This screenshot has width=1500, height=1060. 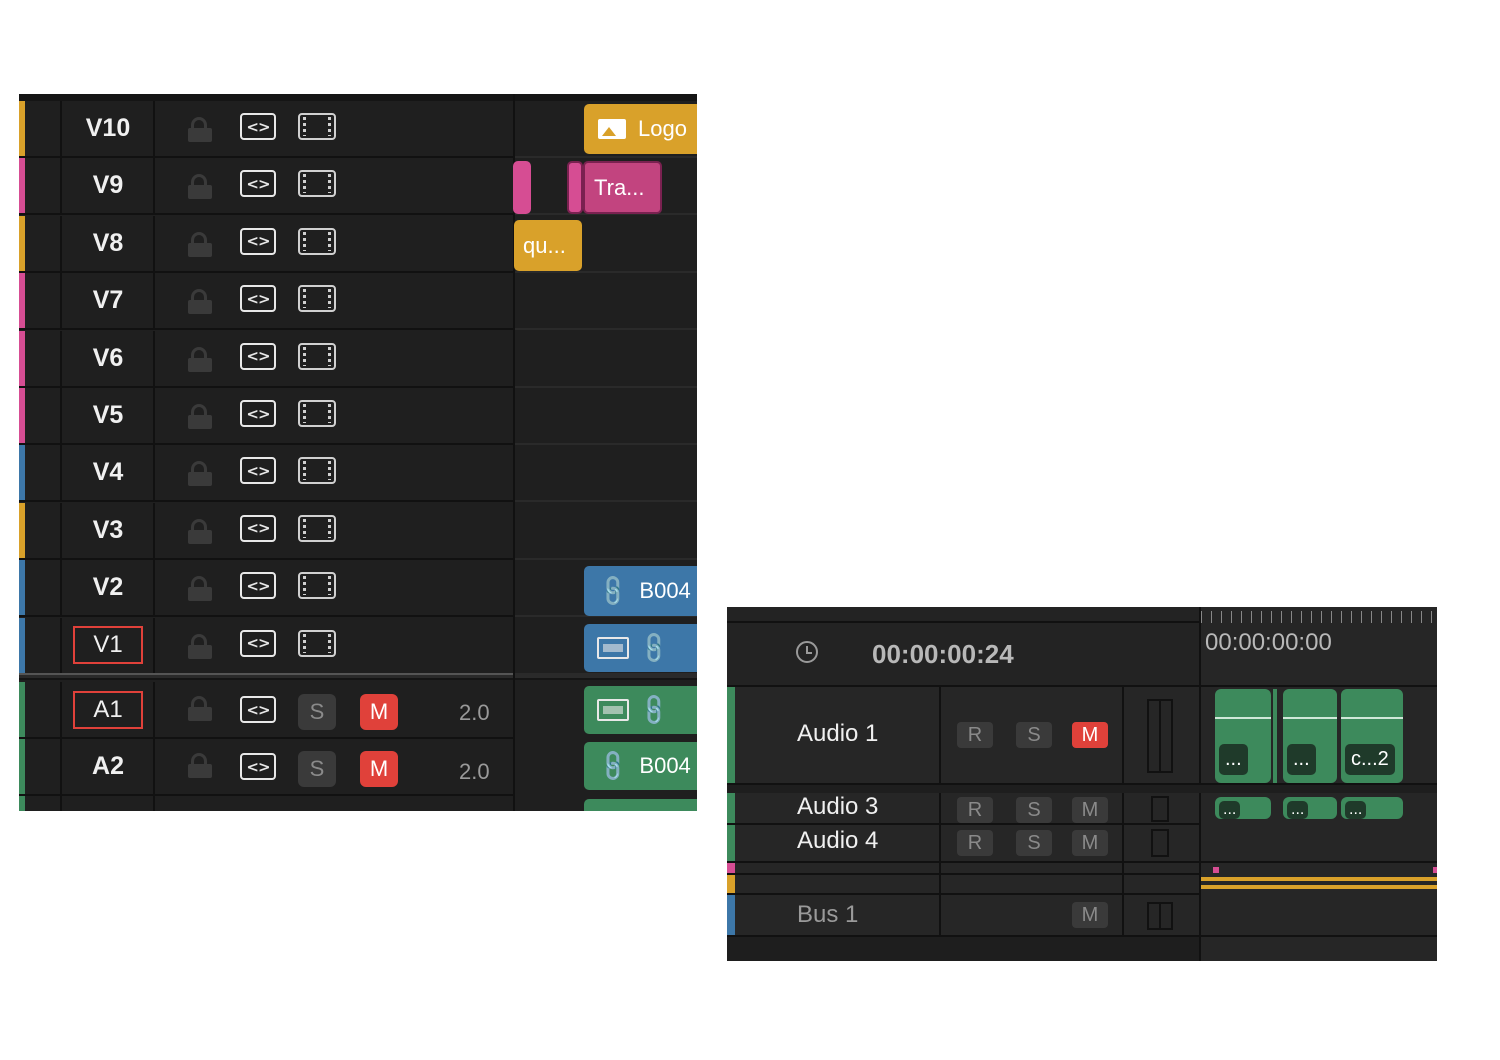 What do you see at coordinates (606, 531) in the screenshot?
I see `timeline-lane-v3` at bounding box center [606, 531].